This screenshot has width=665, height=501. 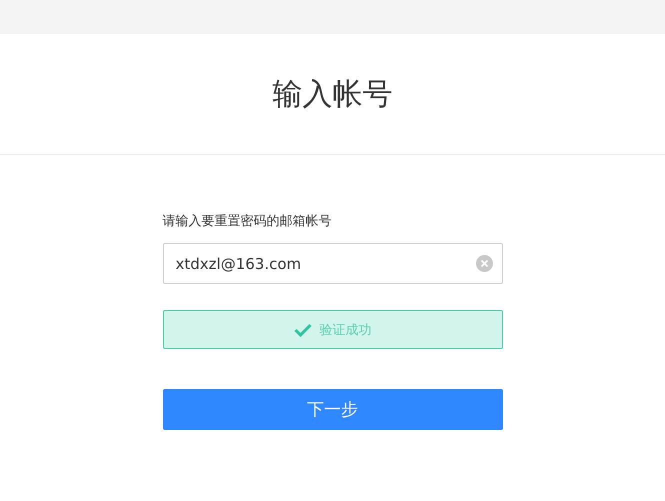 What do you see at coordinates (484, 263) in the screenshot?
I see `clear-icon` at bounding box center [484, 263].